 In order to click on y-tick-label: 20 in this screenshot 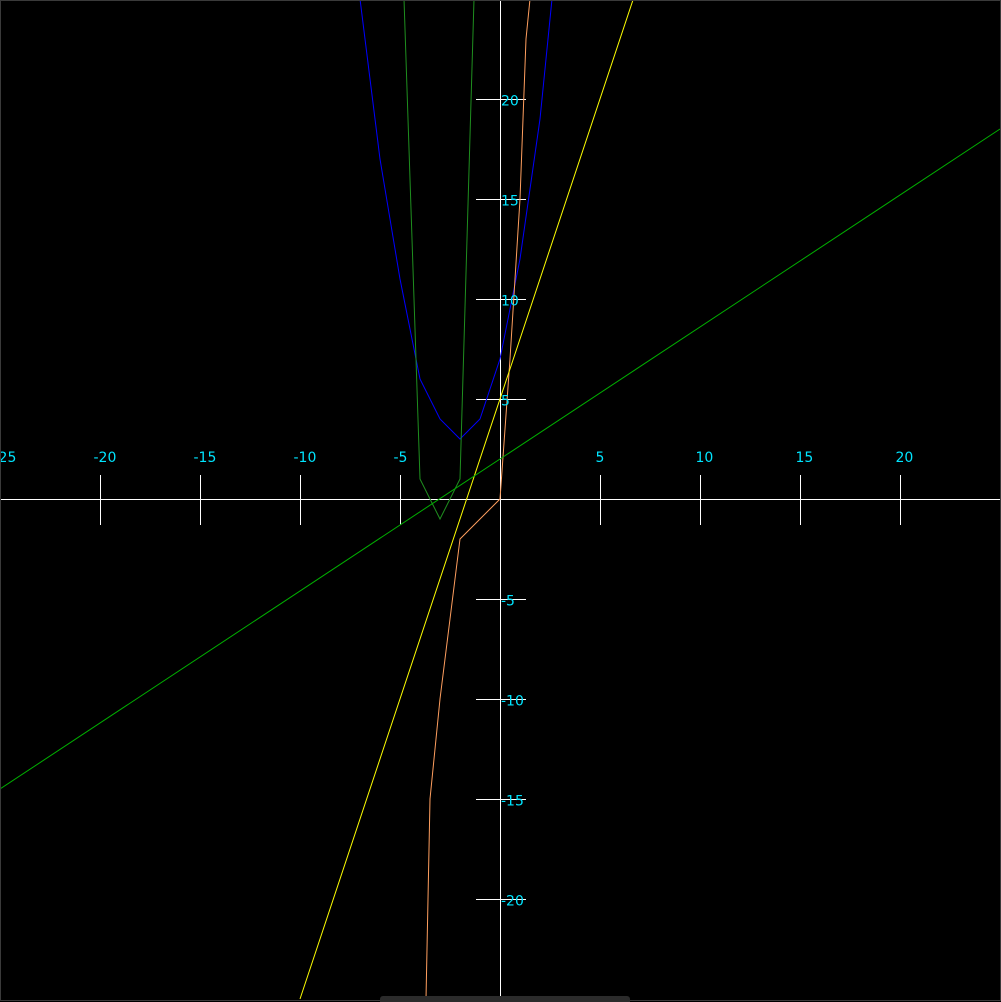, I will do `click(510, 102)`.